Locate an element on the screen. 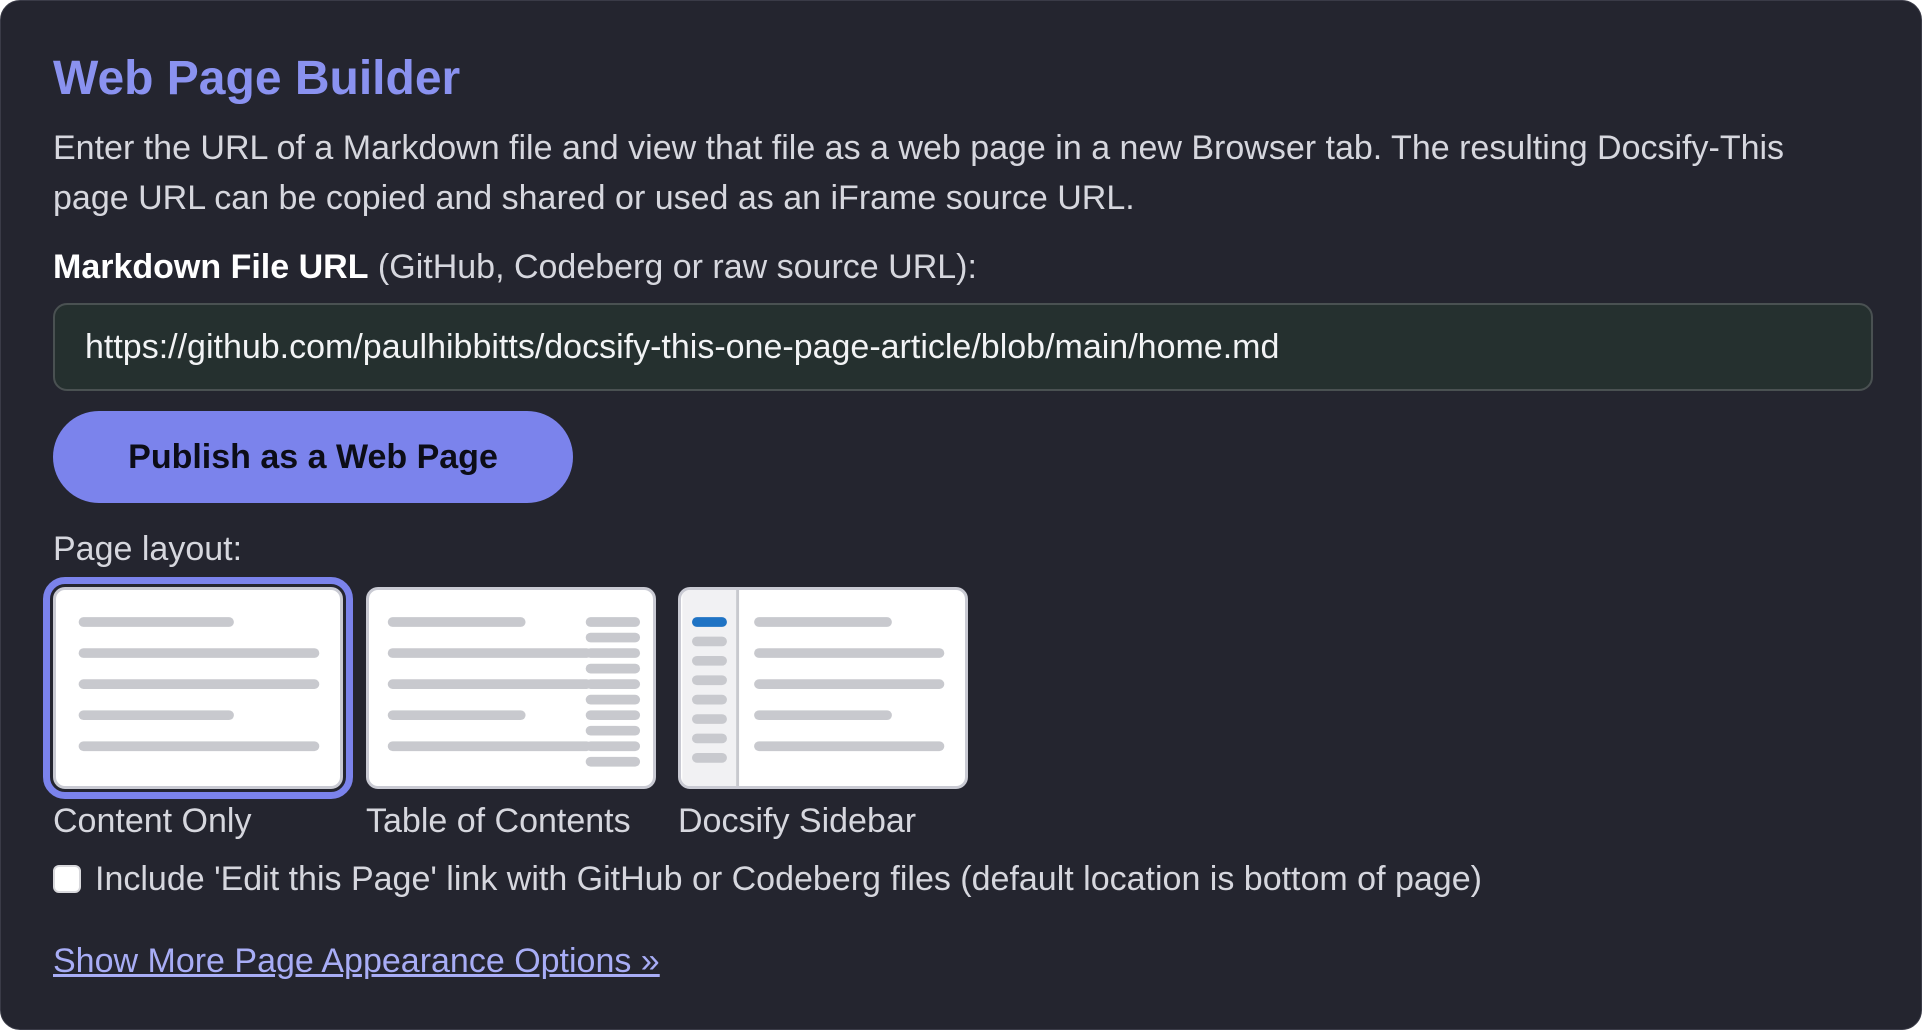 The image size is (1924, 1032). content-only-thumbnail-icon is located at coordinates (199, 684).